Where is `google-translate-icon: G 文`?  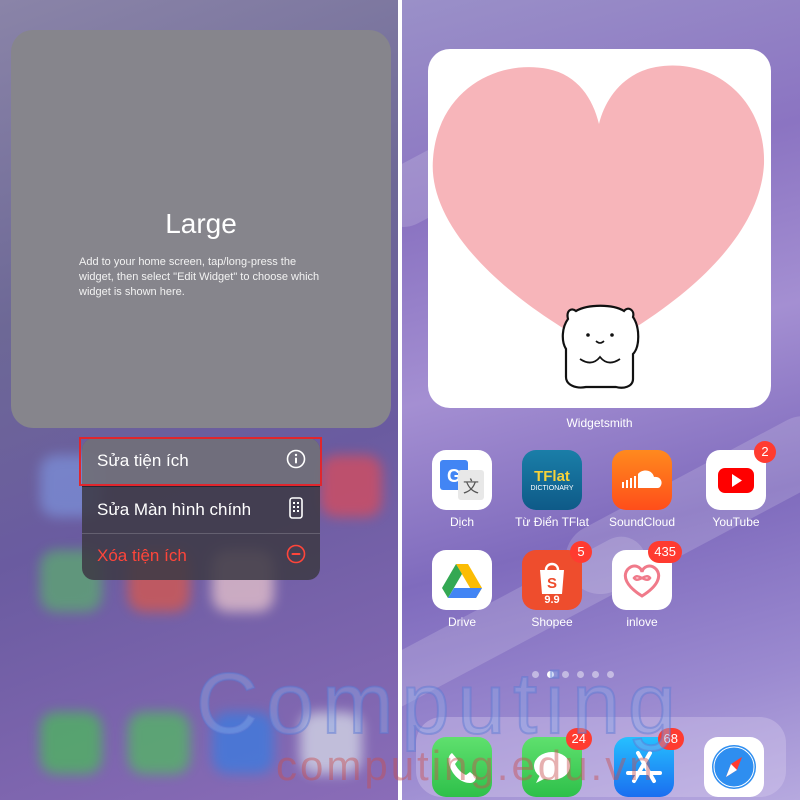 google-translate-icon: G 文 is located at coordinates (462, 480).